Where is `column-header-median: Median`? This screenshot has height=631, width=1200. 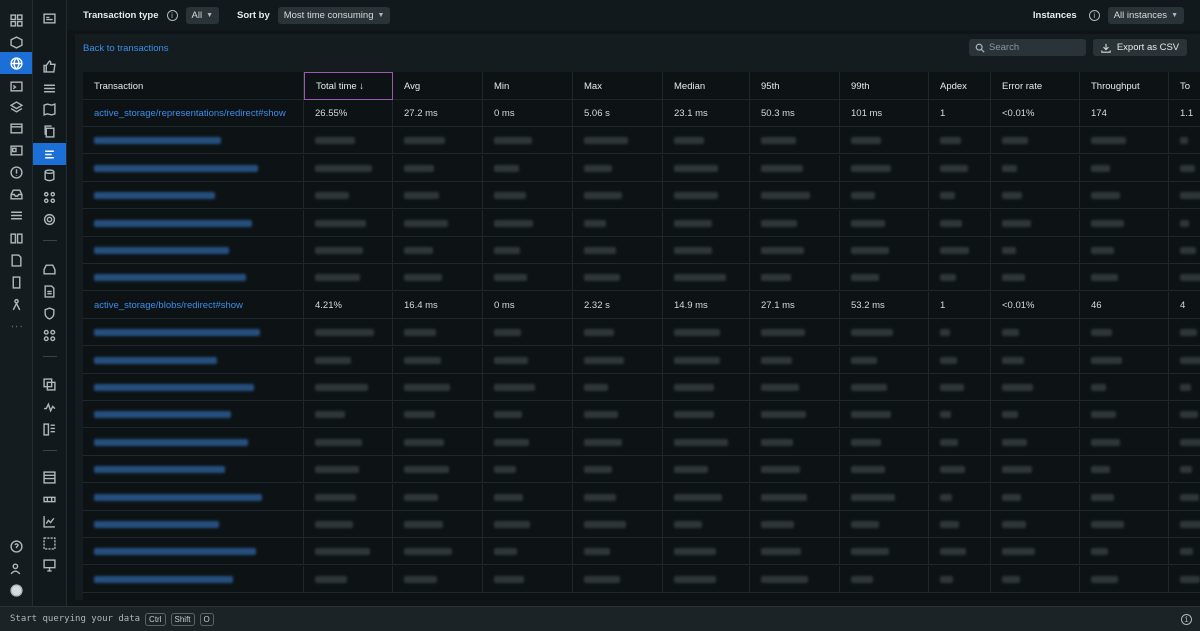 column-header-median: Median is located at coordinates (706, 86).